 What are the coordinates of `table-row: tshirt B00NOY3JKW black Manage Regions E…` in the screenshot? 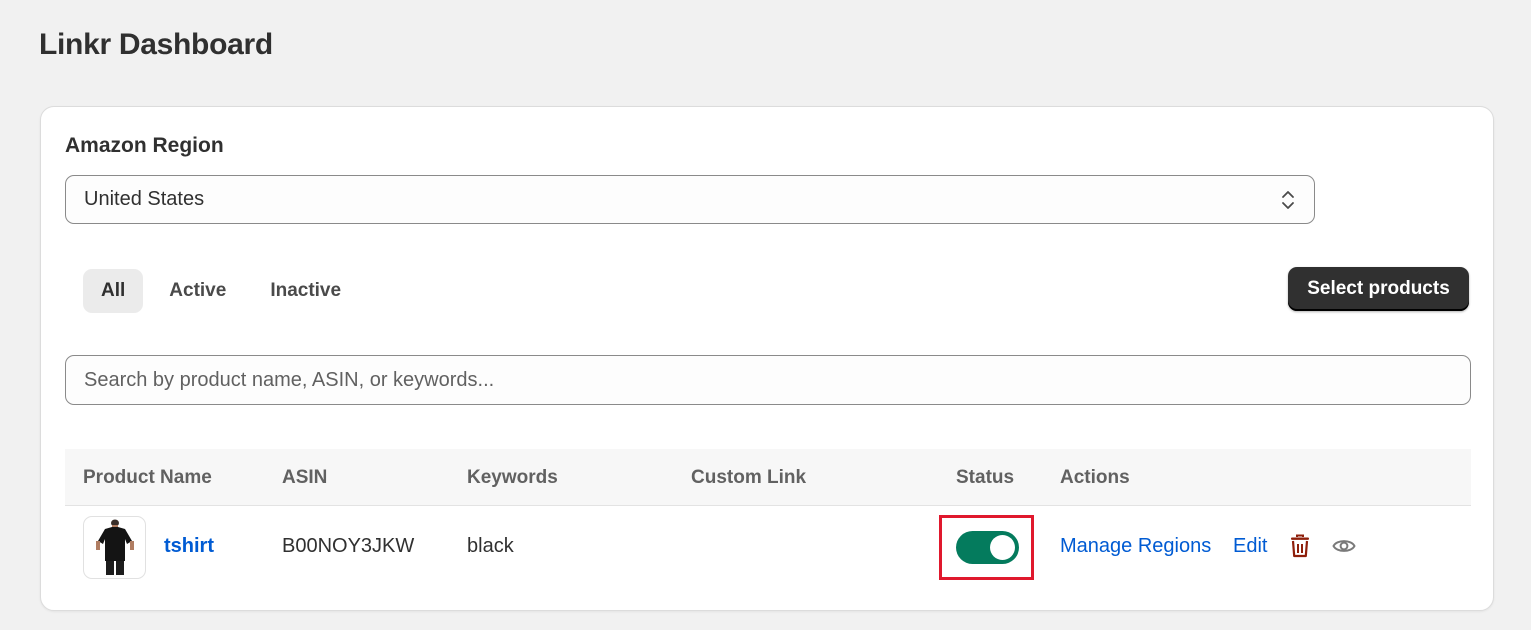 It's located at (768, 546).